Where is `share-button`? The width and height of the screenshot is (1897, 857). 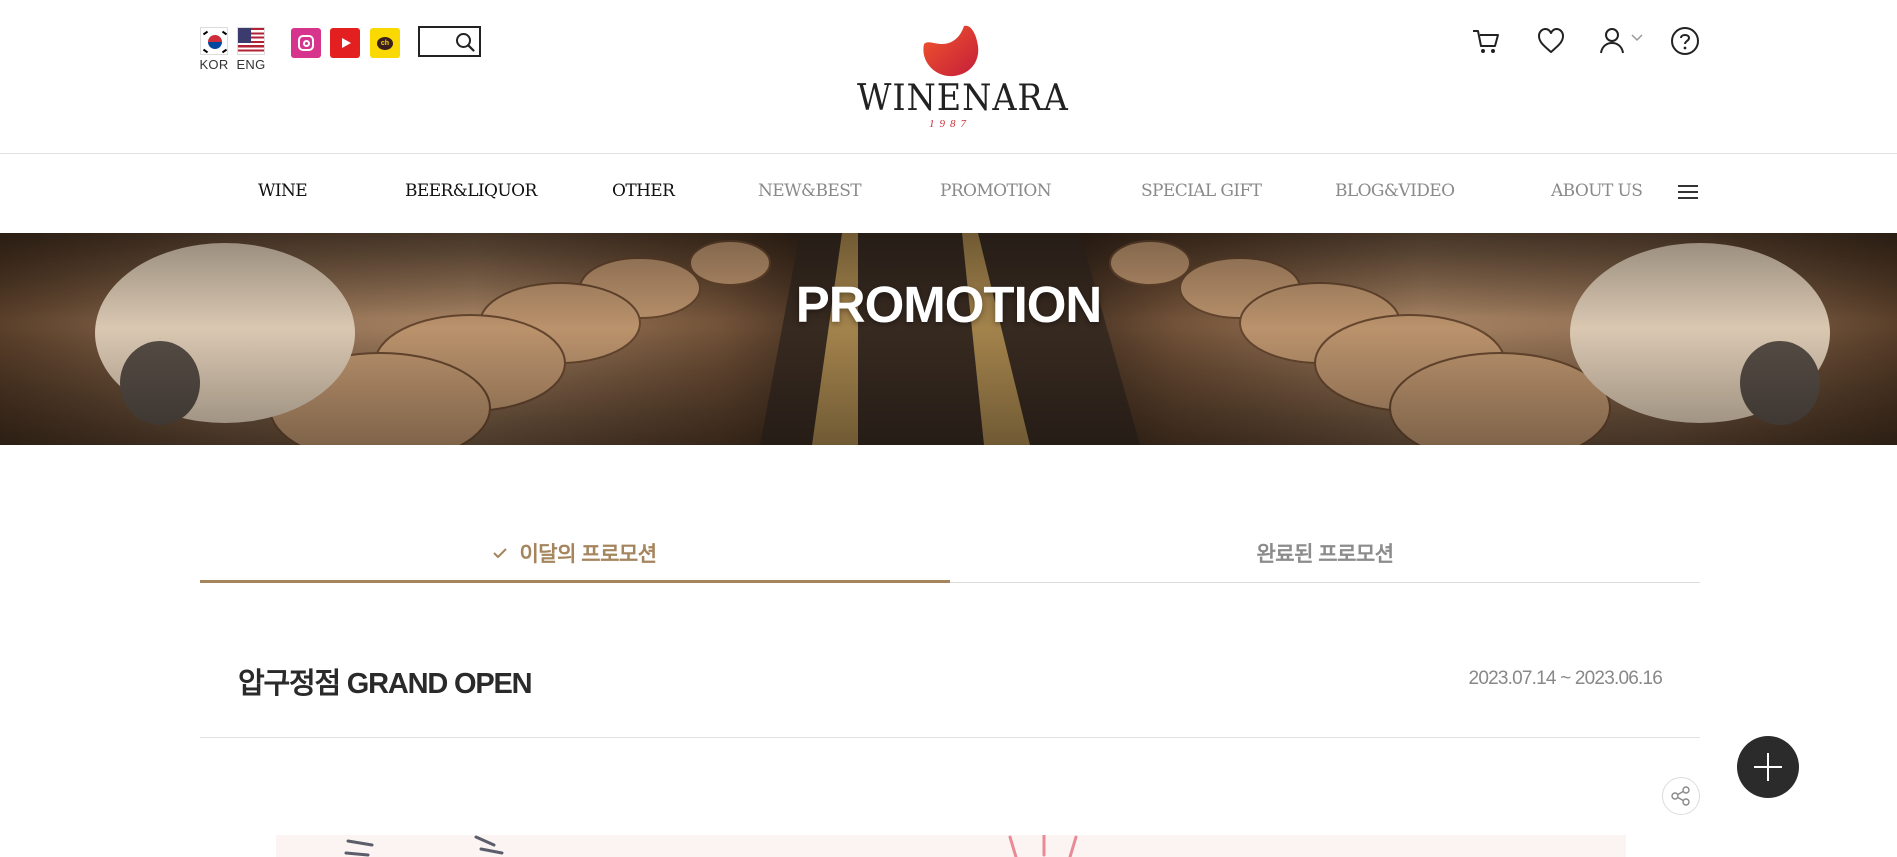 share-button is located at coordinates (1681, 796).